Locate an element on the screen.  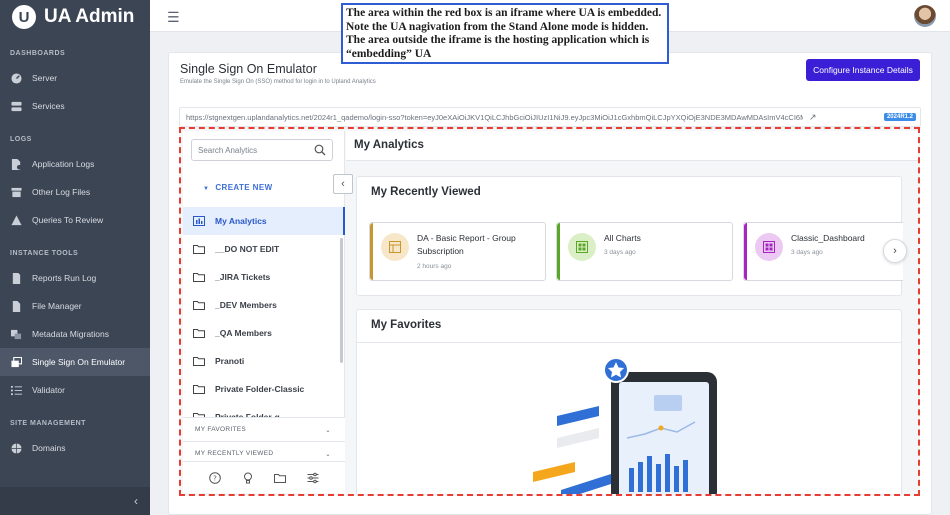
search-input: Search Analytics is located at coordinates (262, 150).